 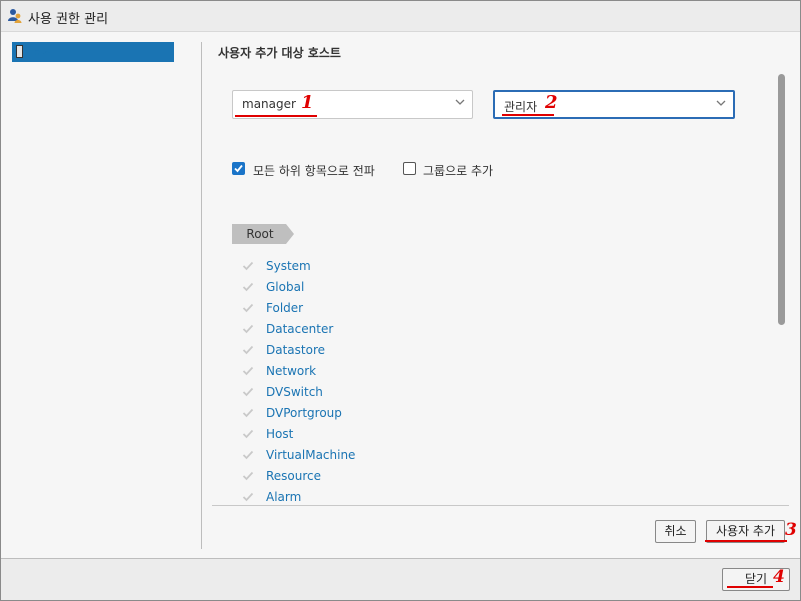 I want to click on add-as-group-label: 그룹으로 추가, so click(x=458, y=171).